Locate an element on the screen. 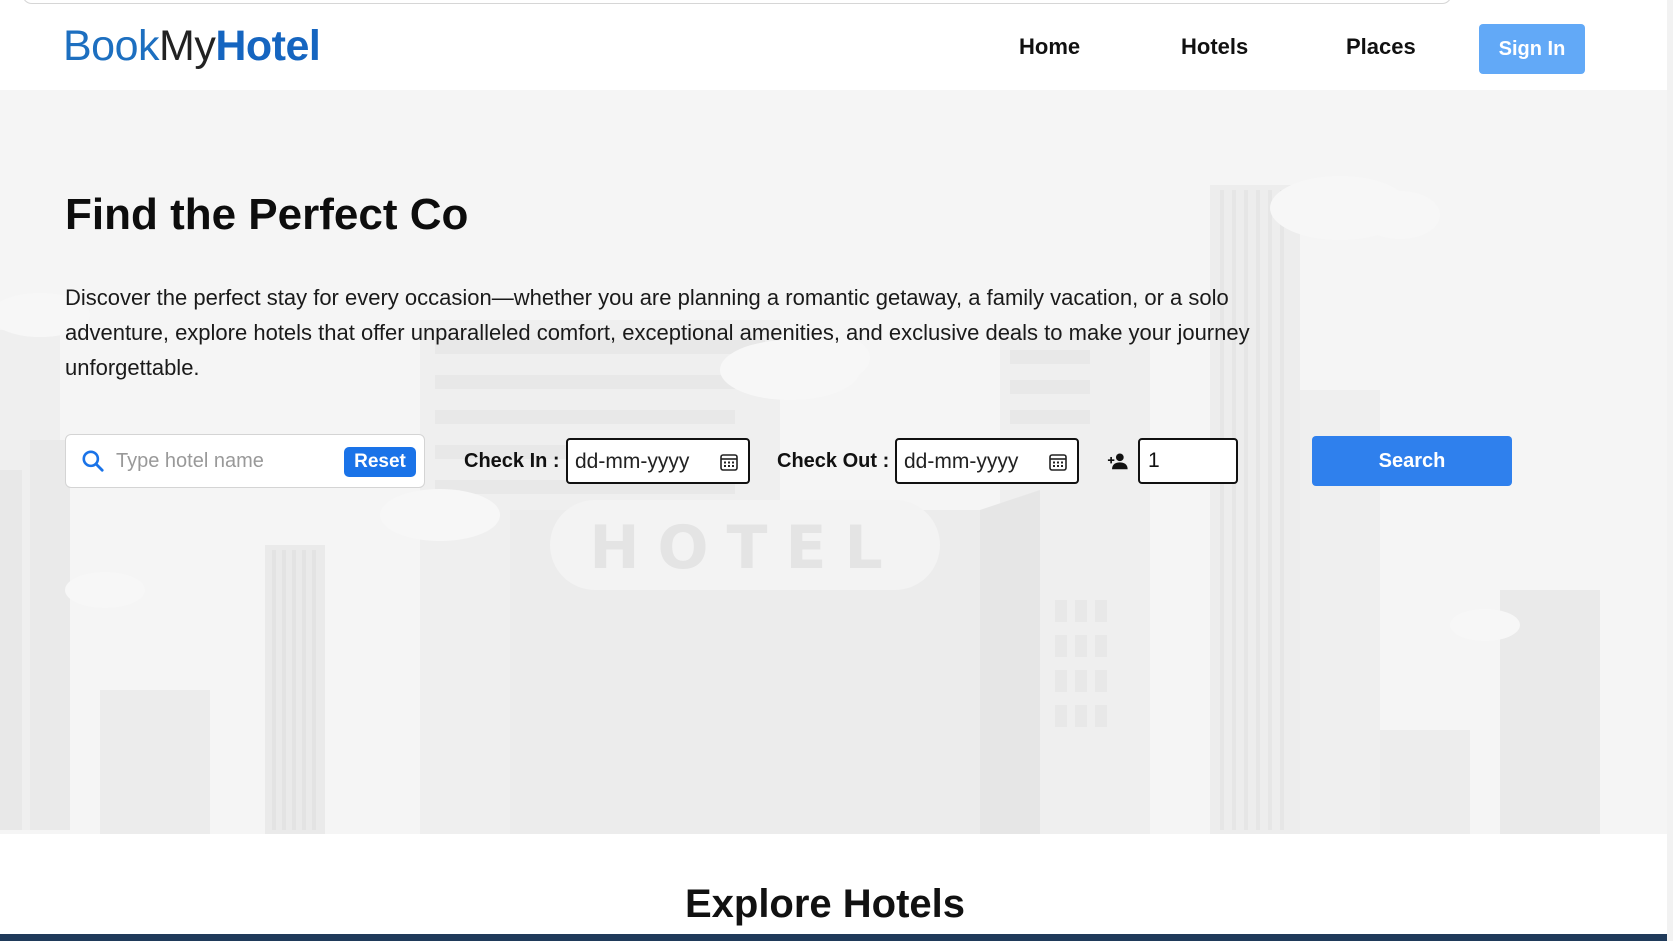 The height and width of the screenshot is (941, 1673). brand-part-book: Book is located at coordinates (111, 46).